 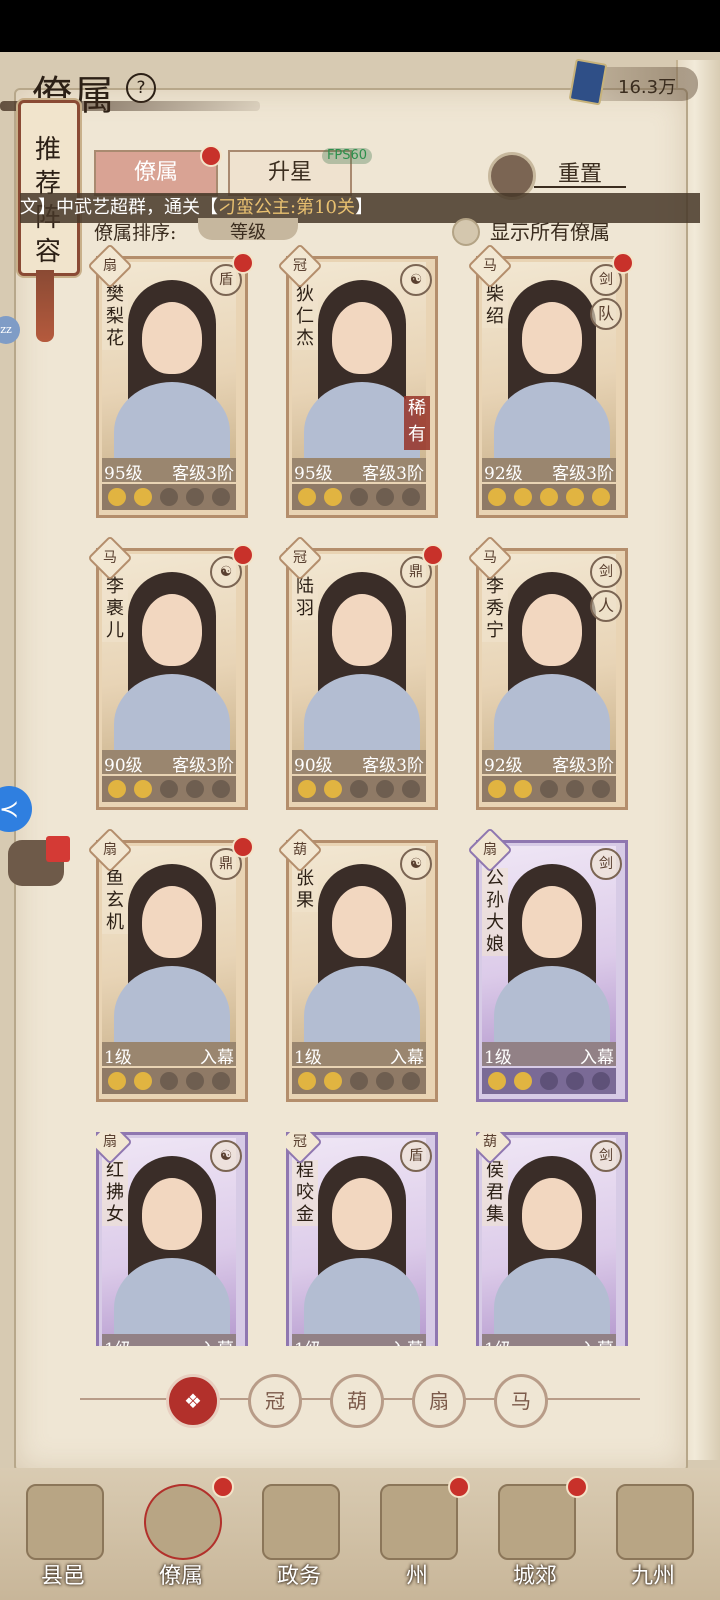 I want to click on book-icon, so click(x=588, y=82).